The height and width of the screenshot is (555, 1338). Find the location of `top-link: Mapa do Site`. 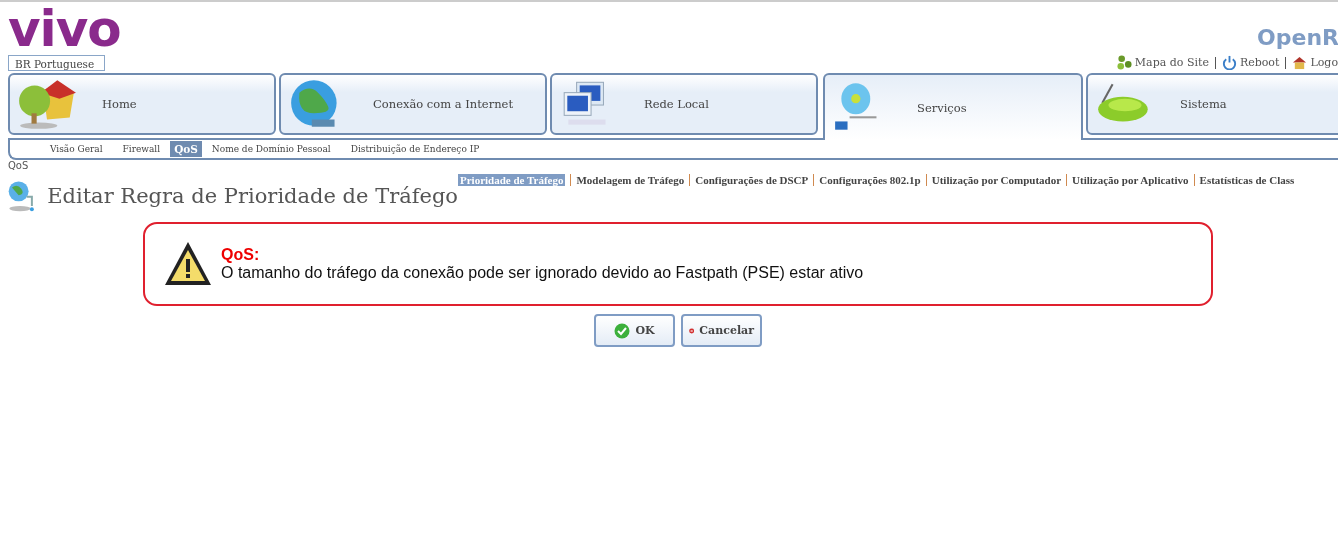

top-link: Mapa do Site is located at coordinates (1171, 62).